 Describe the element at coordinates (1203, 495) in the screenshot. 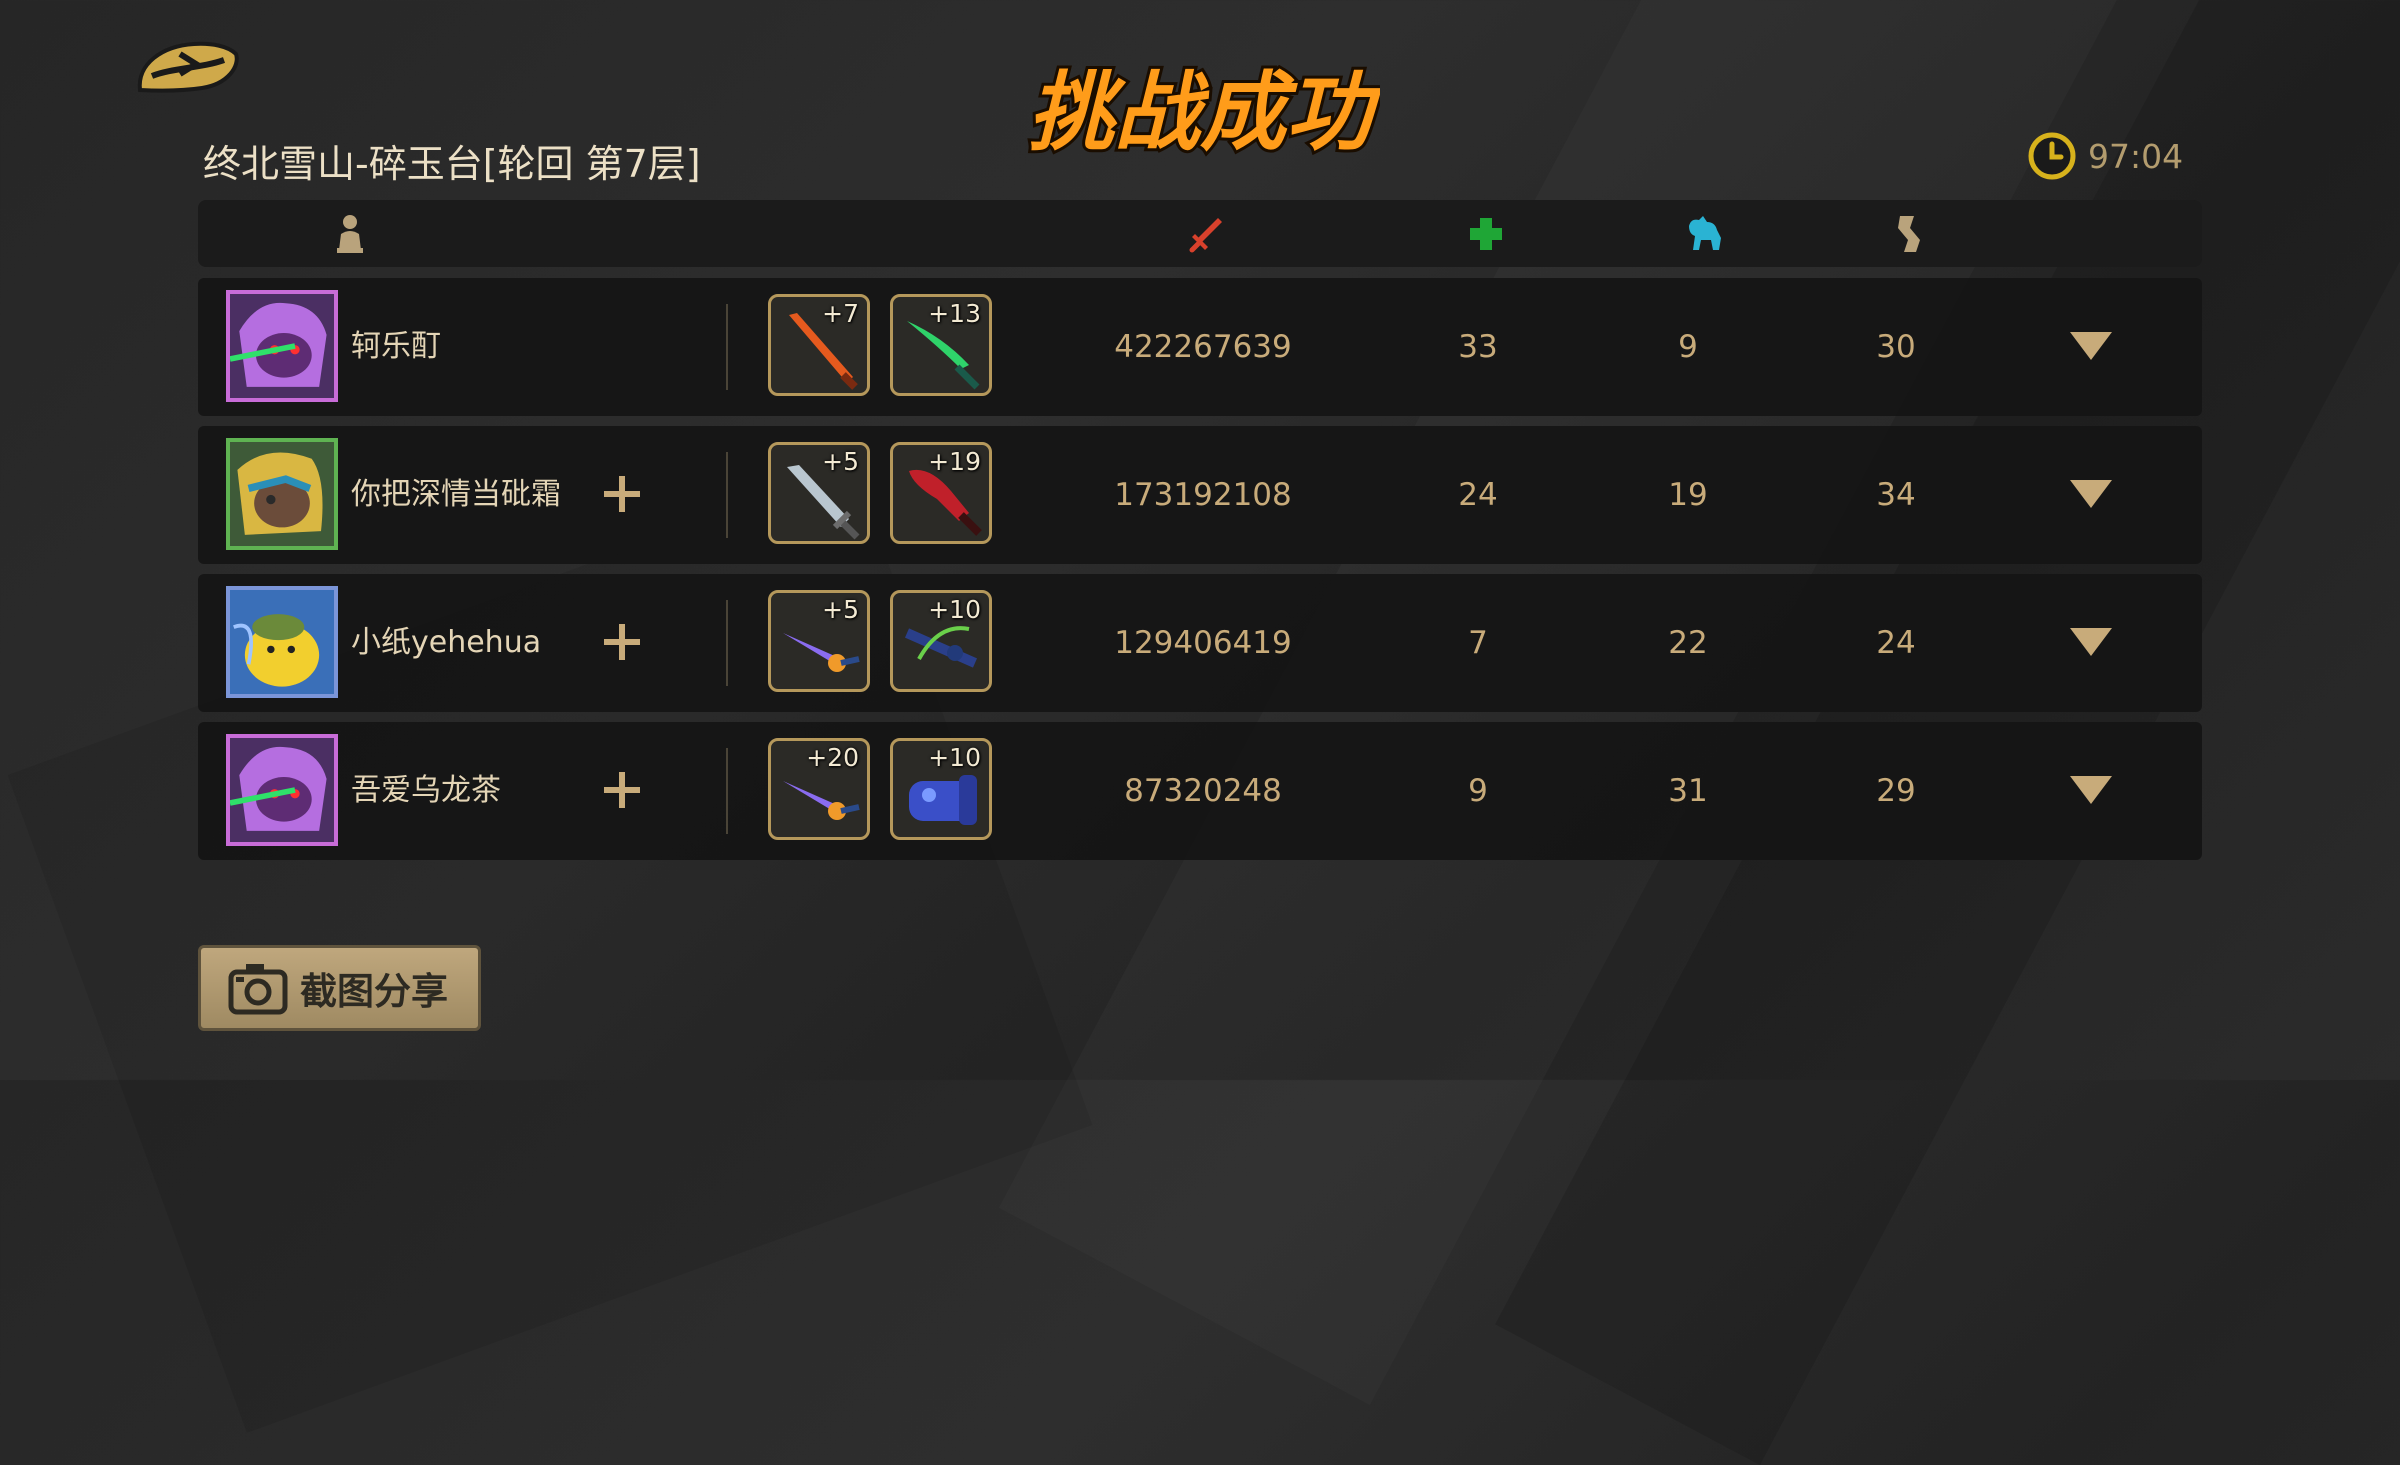

I see `damage-value: 173192108` at that location.